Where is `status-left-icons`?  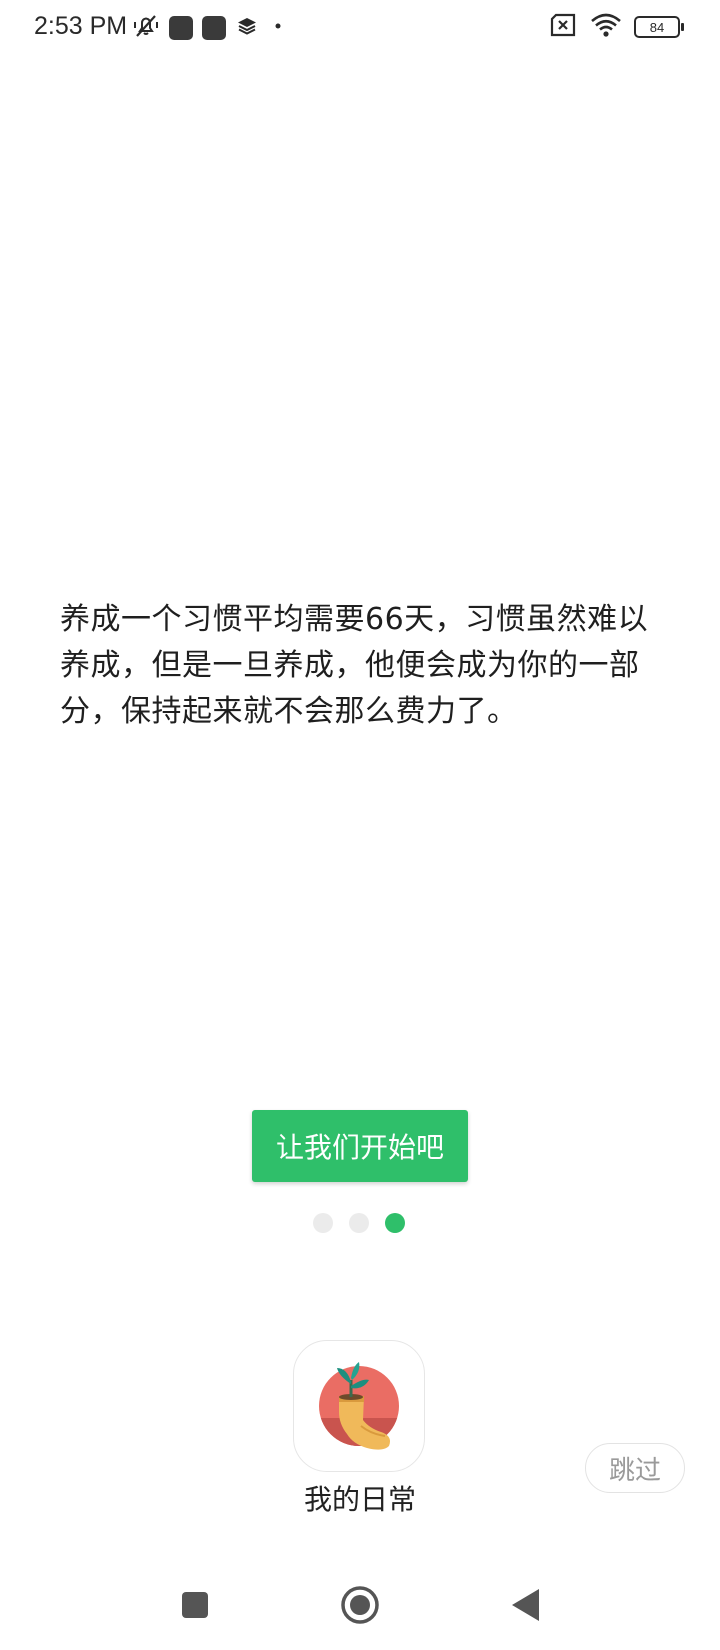 status-left-icons is located at coordinates (210, 28).